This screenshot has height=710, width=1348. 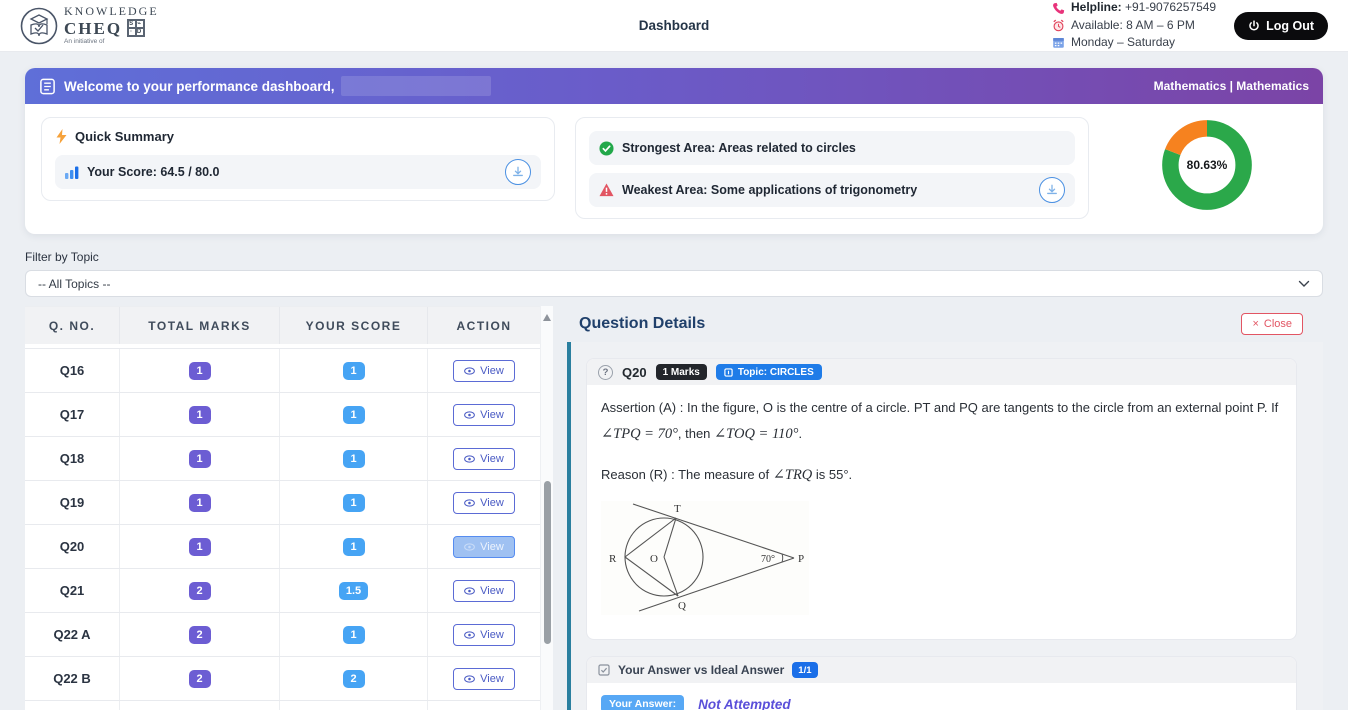 I want to click on donut-percentage-label: 80.63%, so click(x=1207, y=165).